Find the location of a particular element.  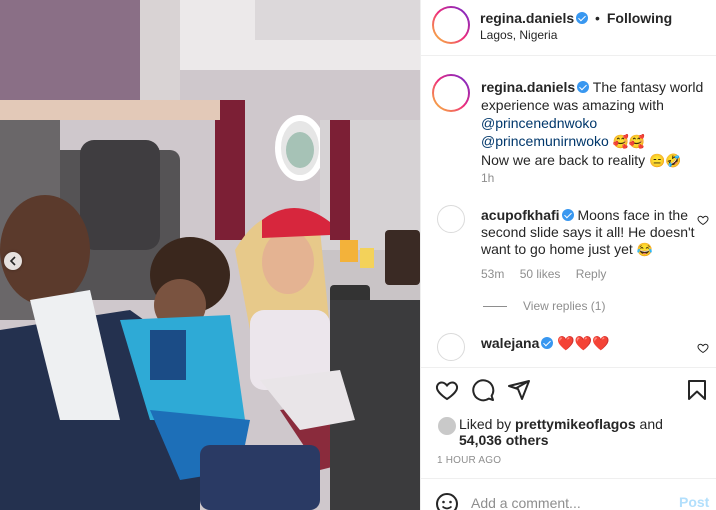

comment-meta: 53m 50 likes Reply is located at coordinates (549, 274).